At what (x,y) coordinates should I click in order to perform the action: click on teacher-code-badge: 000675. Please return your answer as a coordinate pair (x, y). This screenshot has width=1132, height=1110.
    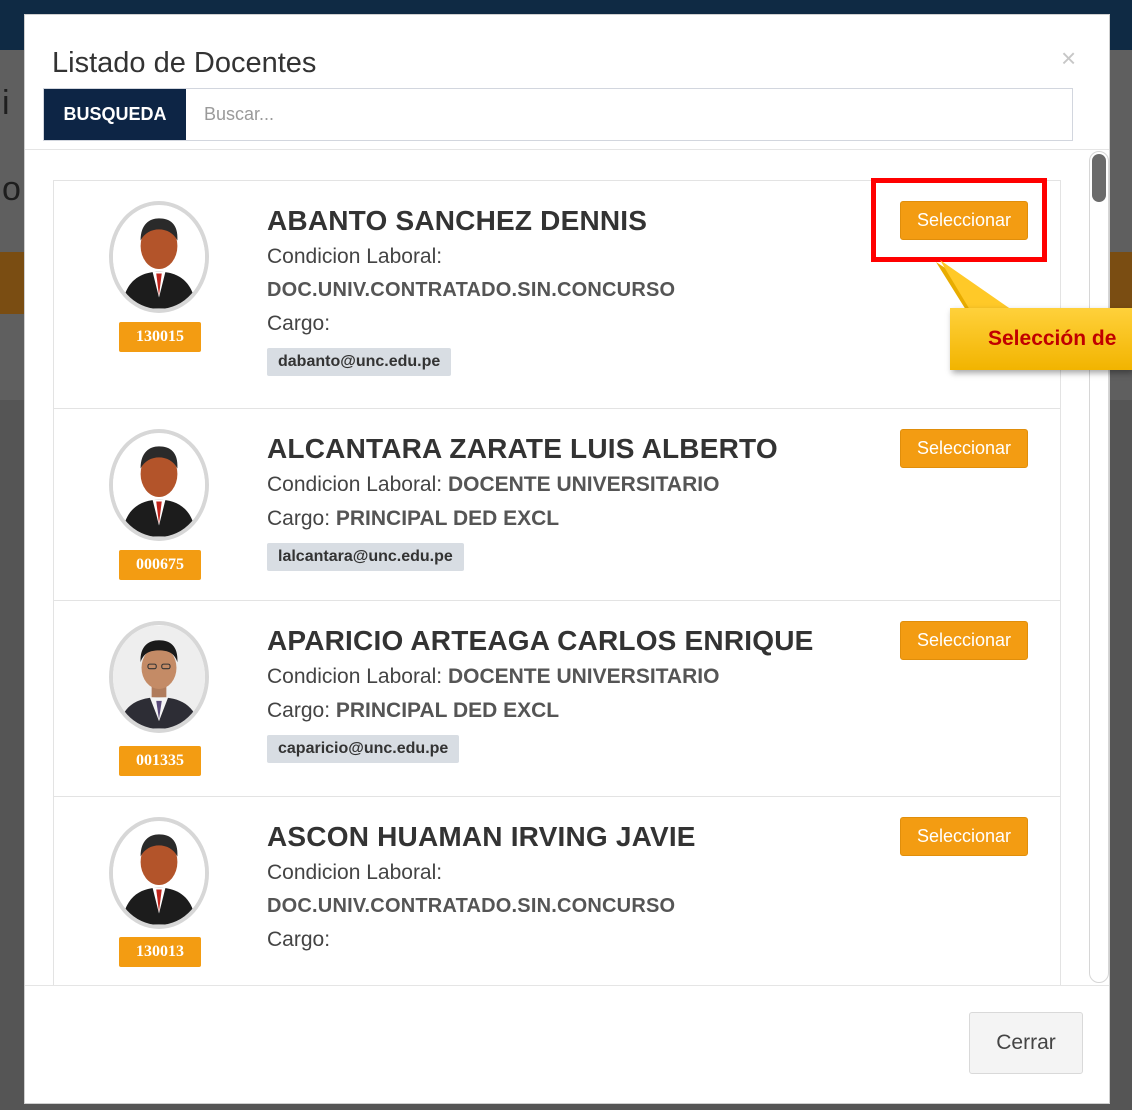
    Looking at the image, I should click on (160, 565).